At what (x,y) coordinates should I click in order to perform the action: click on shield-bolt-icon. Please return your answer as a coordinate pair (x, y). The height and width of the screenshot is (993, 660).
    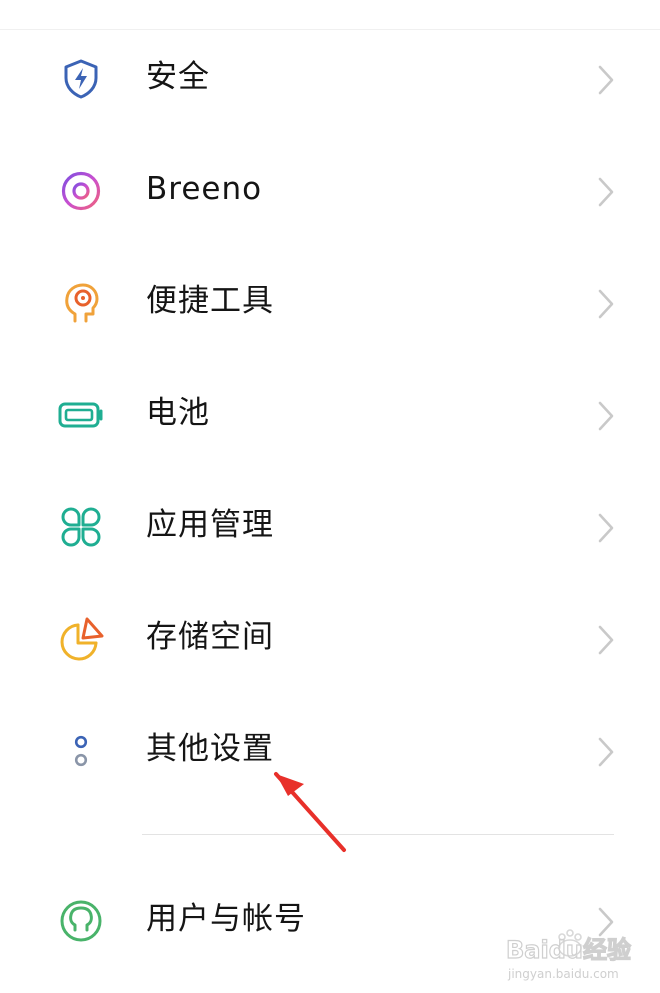
    Looking at the image, I should click on (81, 79).